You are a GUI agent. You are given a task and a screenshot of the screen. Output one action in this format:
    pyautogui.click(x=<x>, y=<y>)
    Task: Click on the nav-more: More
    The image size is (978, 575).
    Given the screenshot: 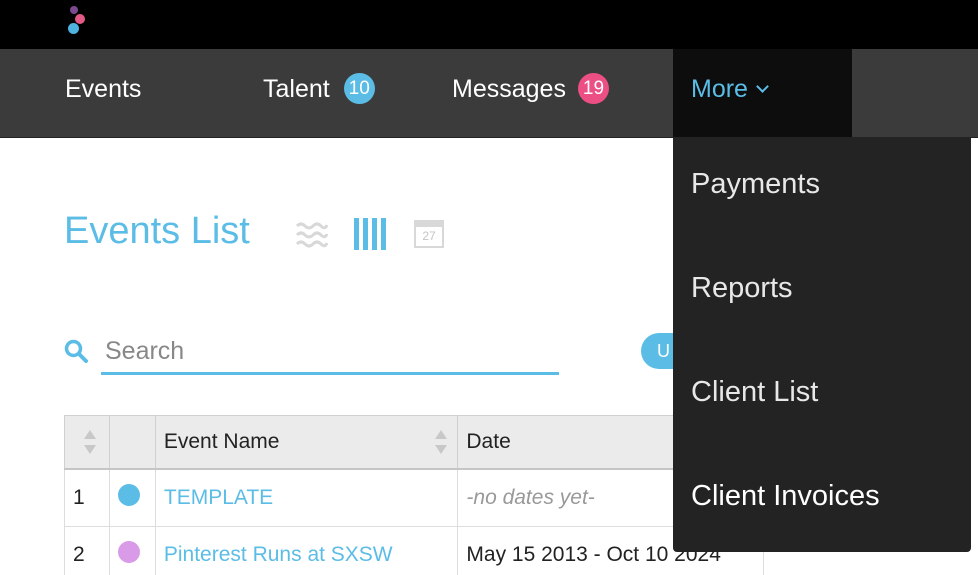 What is the action you would take?
    pyautogui.click(x=762, y=93)
    